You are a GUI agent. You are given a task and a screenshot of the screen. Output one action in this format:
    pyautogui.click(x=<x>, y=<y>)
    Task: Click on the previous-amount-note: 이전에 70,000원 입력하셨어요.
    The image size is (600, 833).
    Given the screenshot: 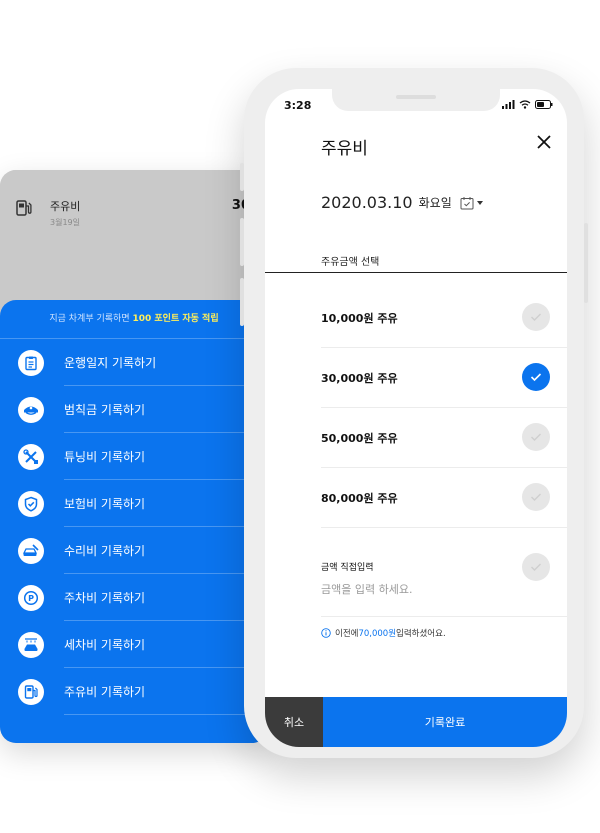 What is the action you would take?
    pyautogui.click(x=383, y=633)
    